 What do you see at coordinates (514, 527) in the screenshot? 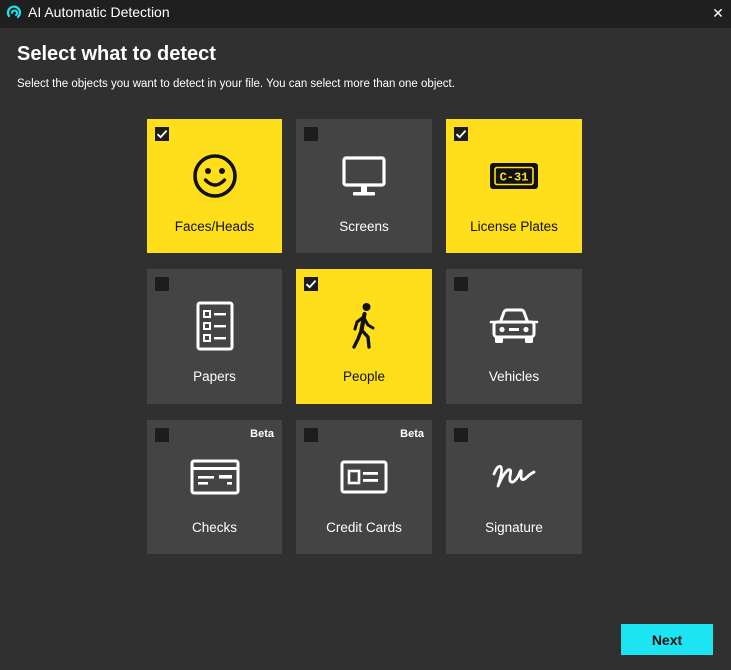
I see `tile-label: Signature` at bounding box center [514, 527].